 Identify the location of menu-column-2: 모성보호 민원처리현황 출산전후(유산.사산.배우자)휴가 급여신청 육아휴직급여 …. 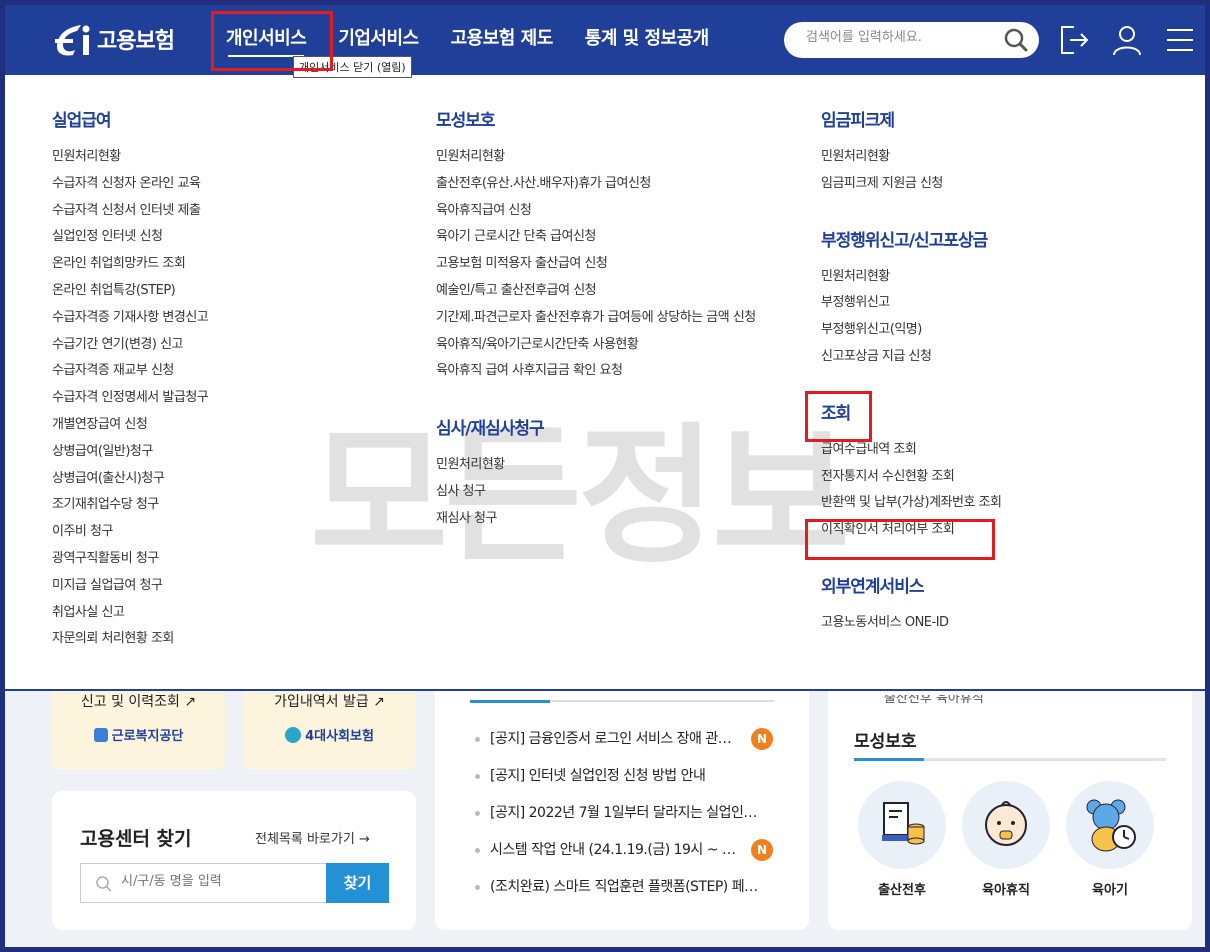
(596, 320).